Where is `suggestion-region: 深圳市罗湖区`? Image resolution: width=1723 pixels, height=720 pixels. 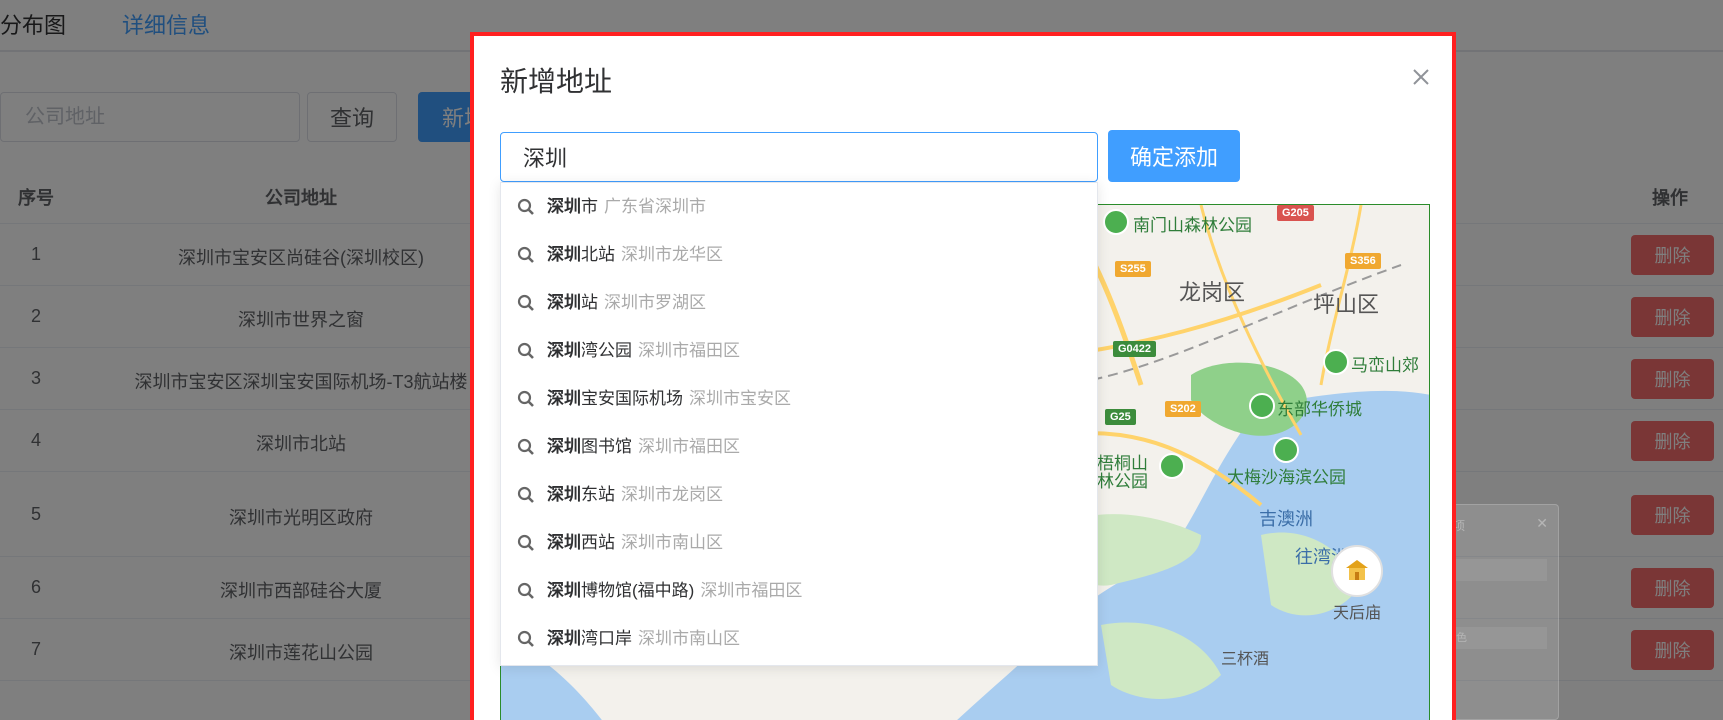 suggestion-region: 深圳市罗湖区 is located at coordinates (655, 302).